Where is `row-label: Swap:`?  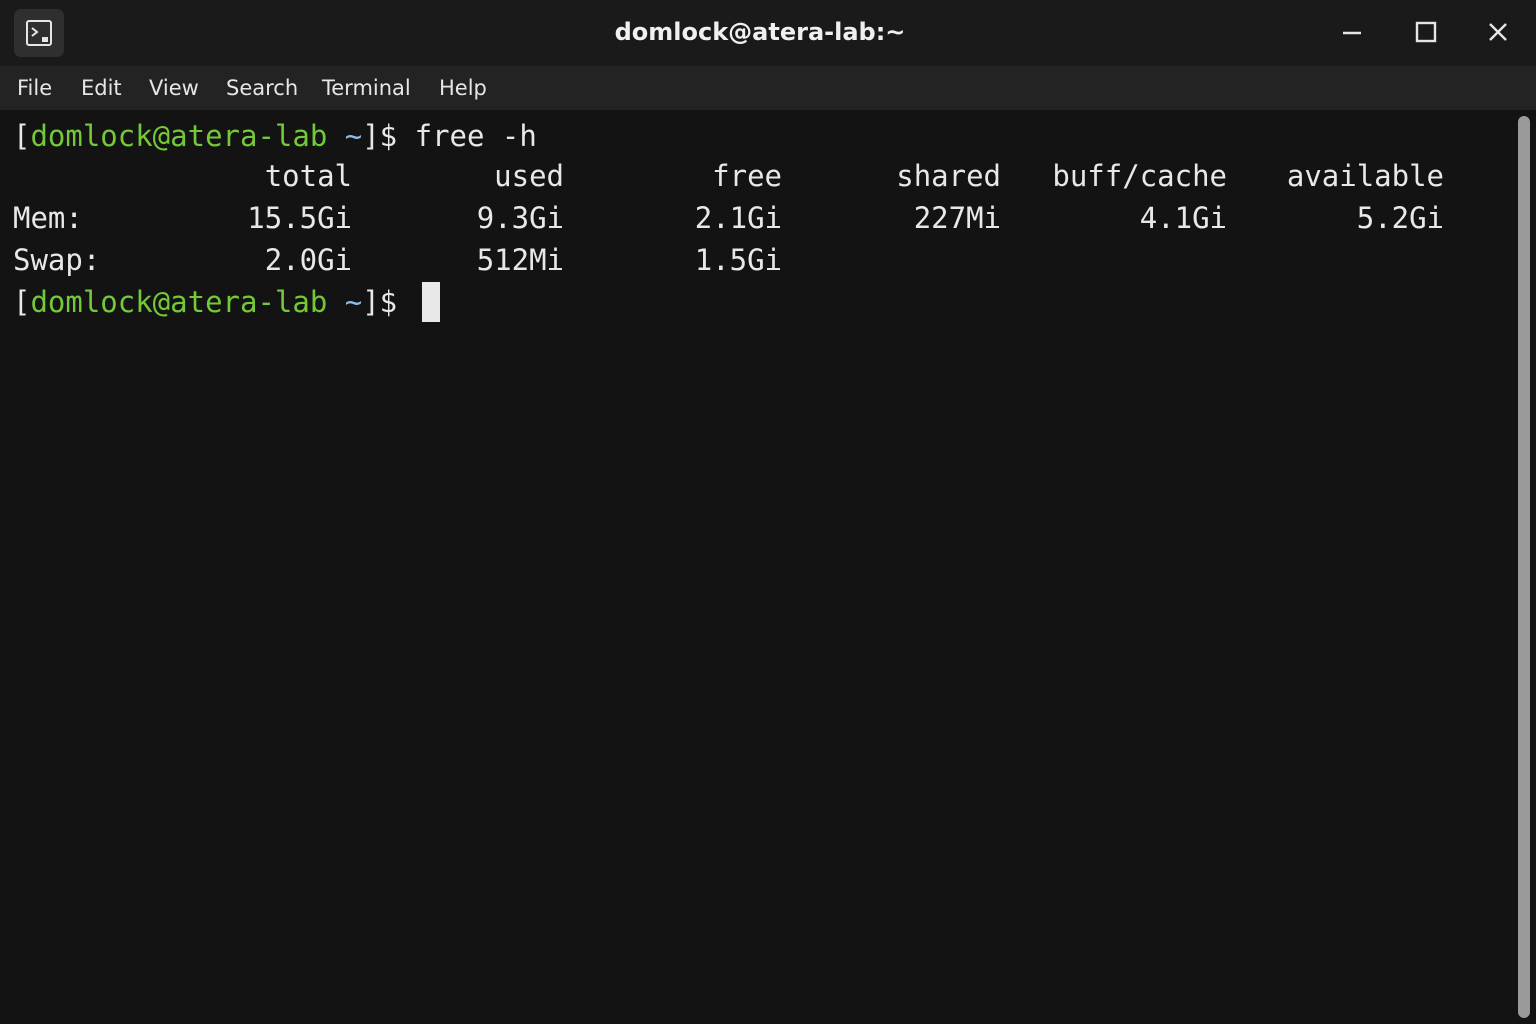
row-label: Swap: is located at coordinates (57, 260).